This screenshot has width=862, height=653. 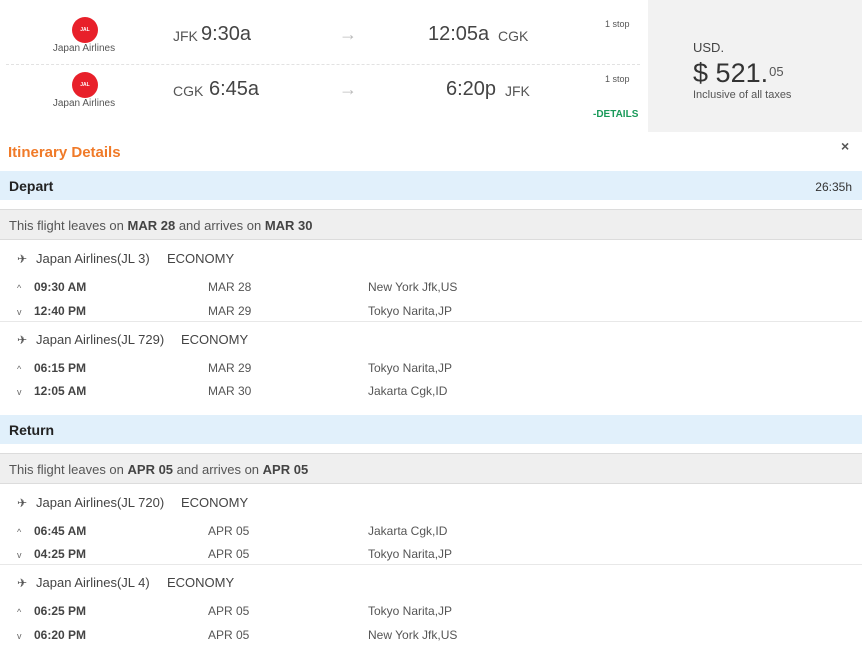 What do you see at coordinates (230, 368) in the screenshot?
I see `departure-row-date: MAR 29` at bounding box center [230, 368].